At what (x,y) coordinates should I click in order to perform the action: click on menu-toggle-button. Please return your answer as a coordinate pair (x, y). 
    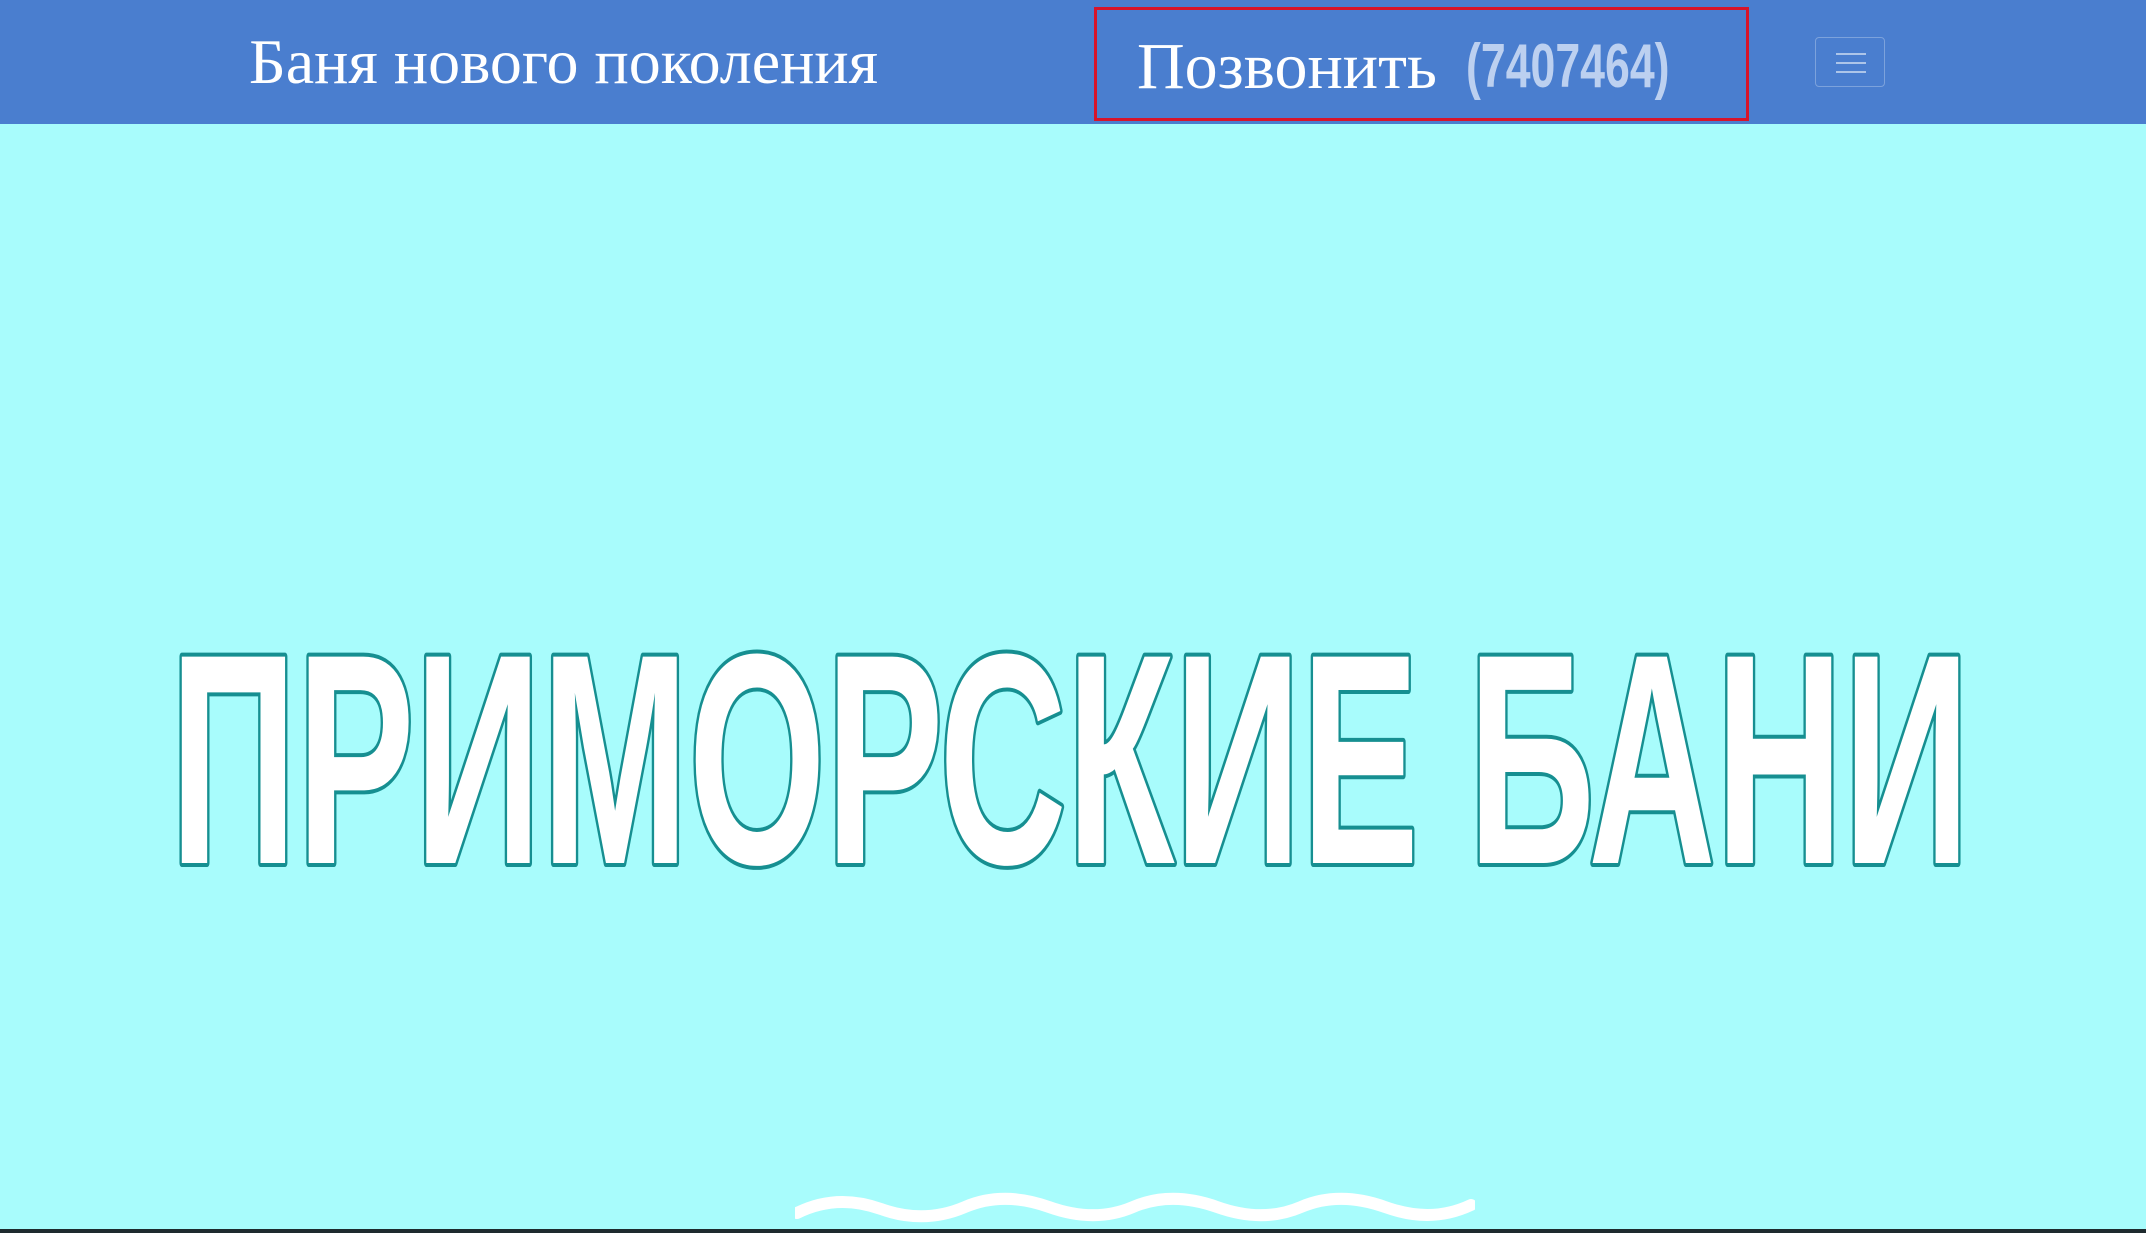
    Looking at the image, I should click on (1850, 62).